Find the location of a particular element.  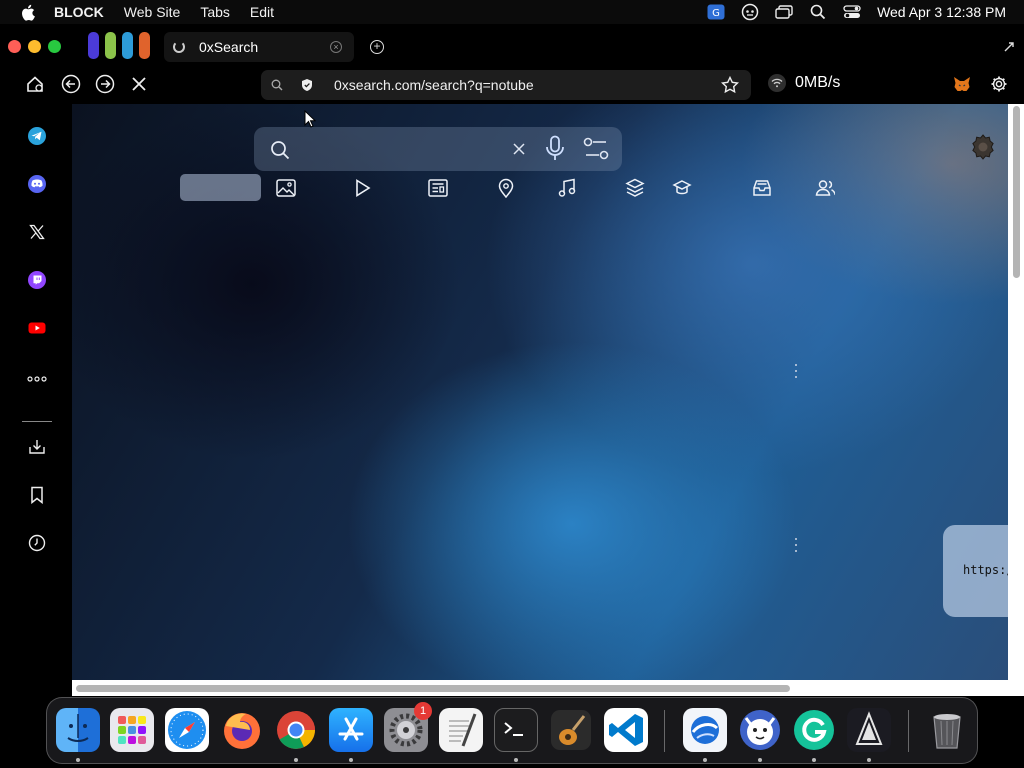

spotlight-search-icon is located at coordinates (818, 12).